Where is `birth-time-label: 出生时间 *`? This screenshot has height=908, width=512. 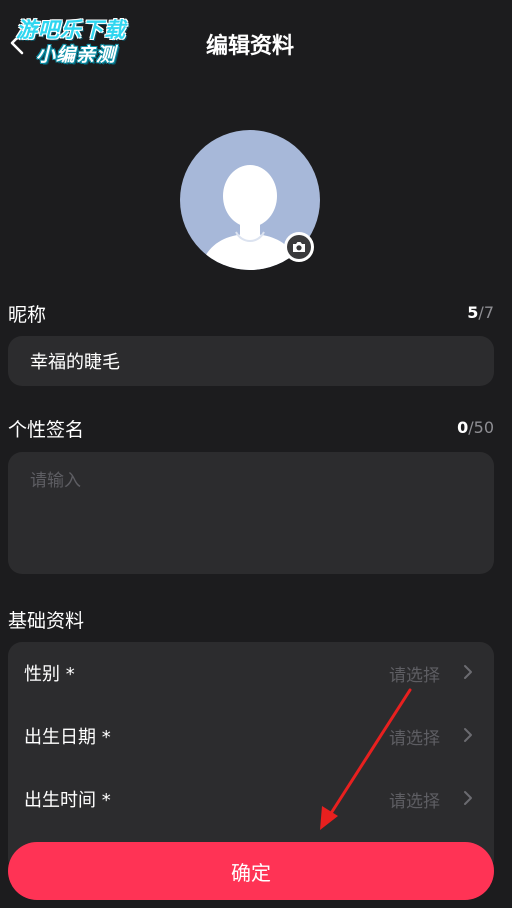
birth-time-label: 出生时间 * is located at coordinates (67, 800).